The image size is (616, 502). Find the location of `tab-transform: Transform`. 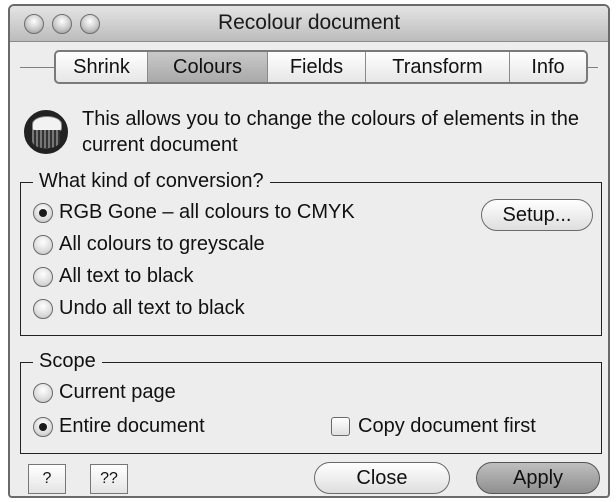

tab-transform: Transform is located at coordinates (438, 67).